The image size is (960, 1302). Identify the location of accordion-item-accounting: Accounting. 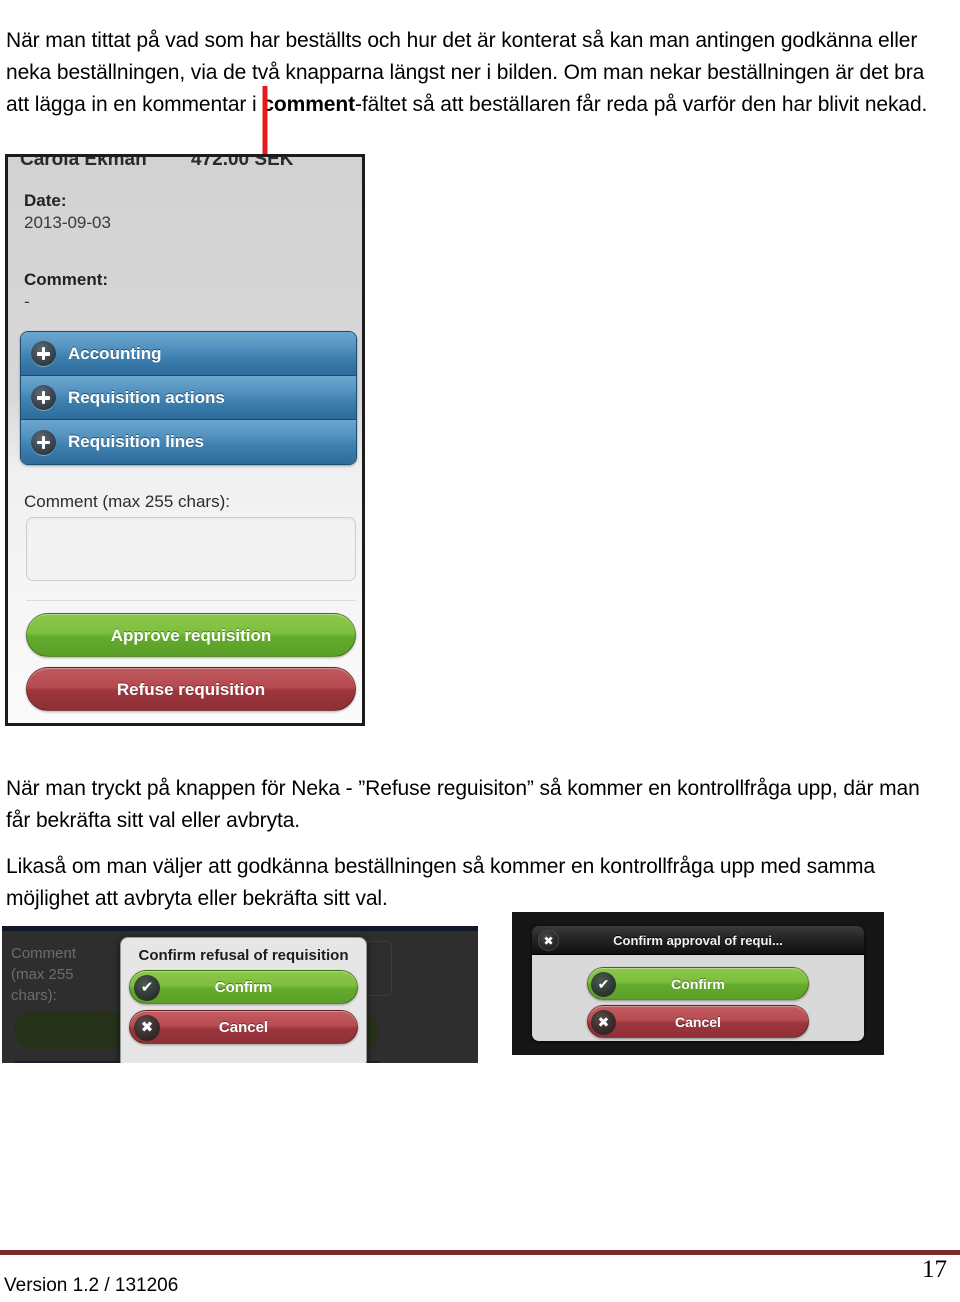
(188, 354).